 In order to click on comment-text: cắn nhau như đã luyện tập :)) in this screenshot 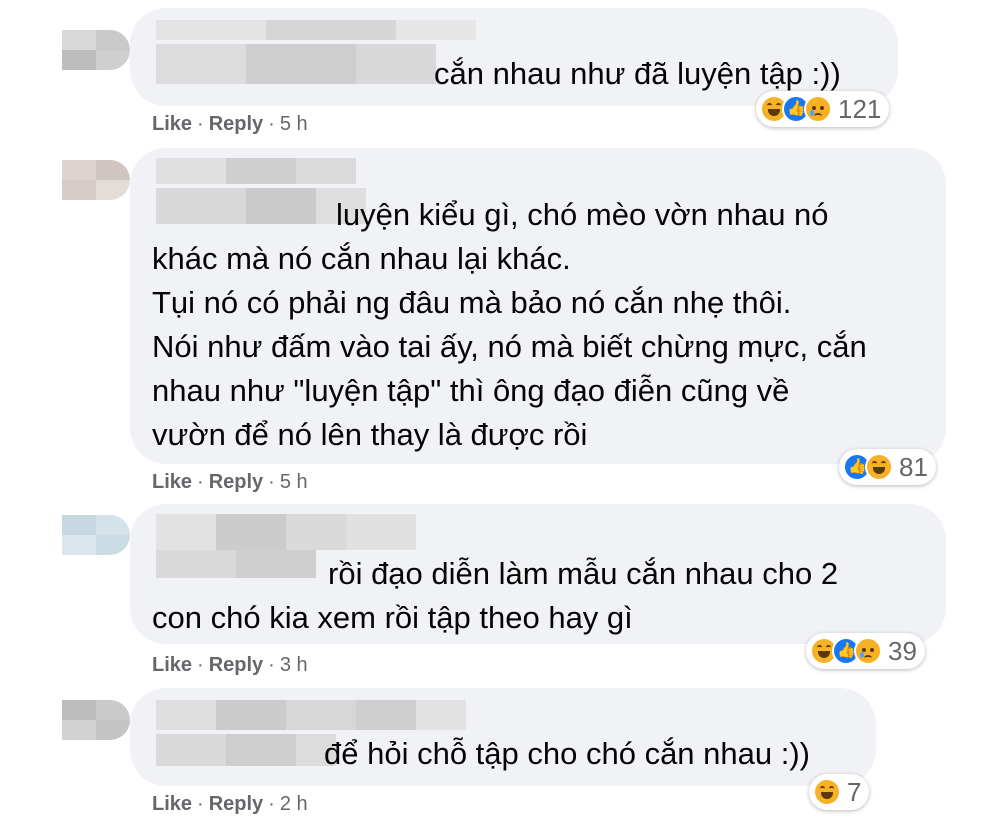, I will do `click(637, 73)`.